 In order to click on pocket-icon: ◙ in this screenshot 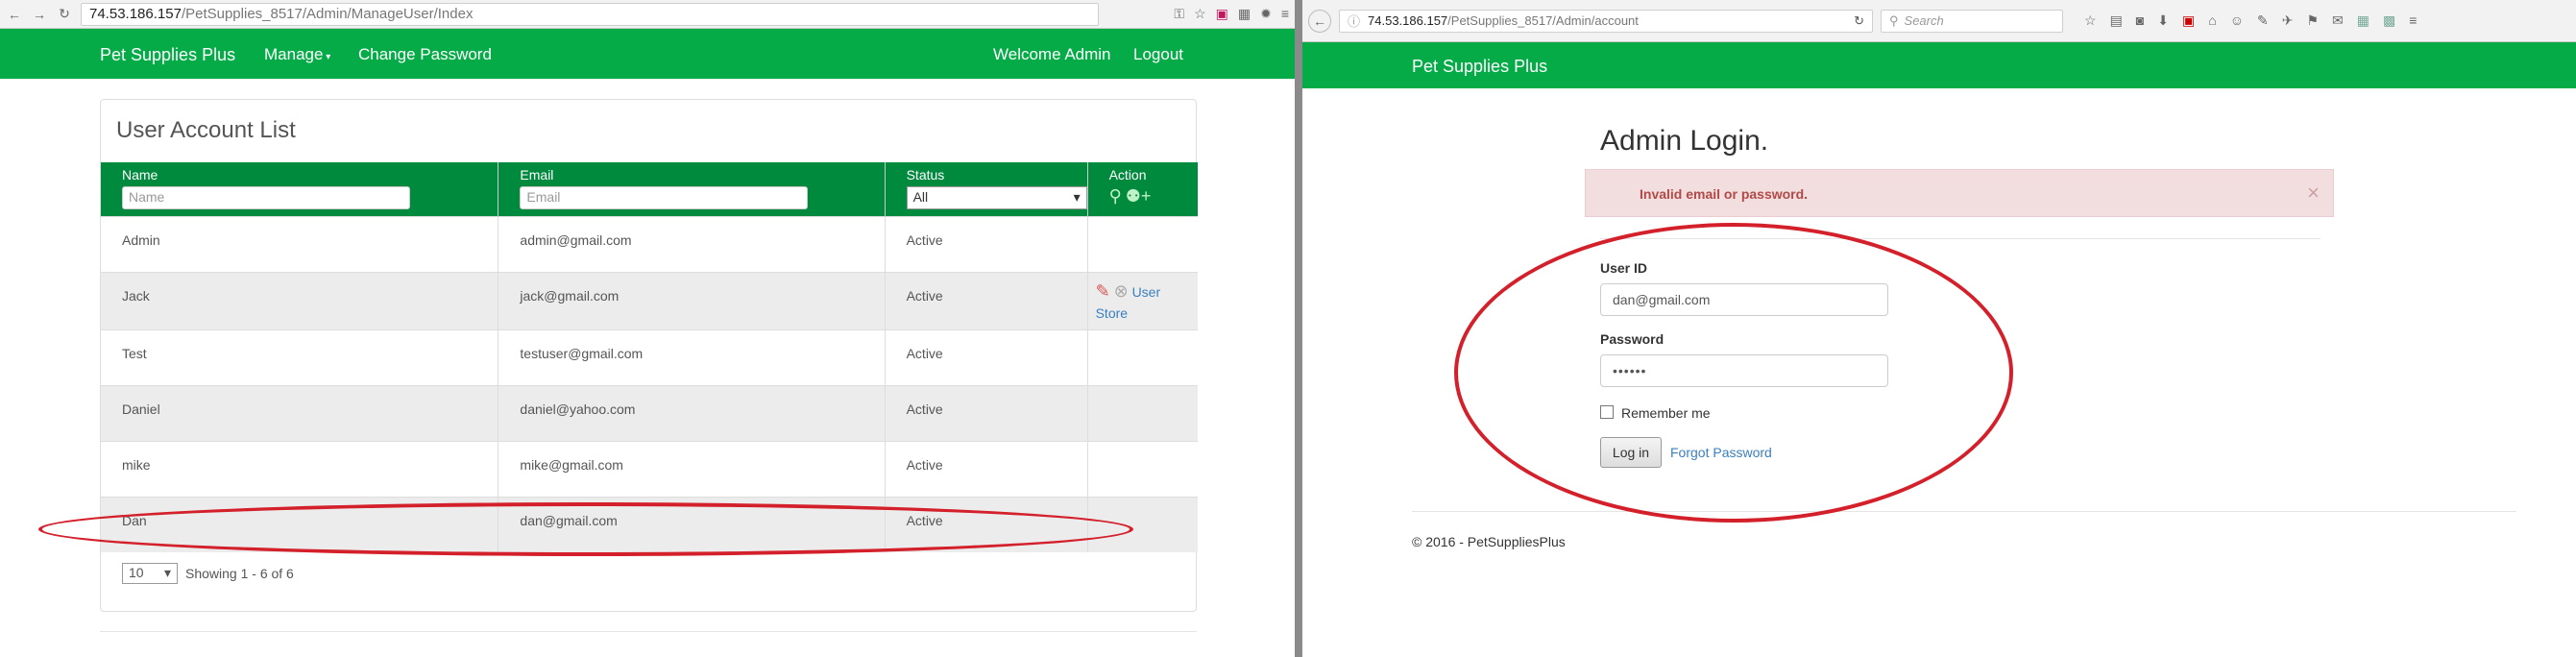, I will do `click(2140, 20)`.